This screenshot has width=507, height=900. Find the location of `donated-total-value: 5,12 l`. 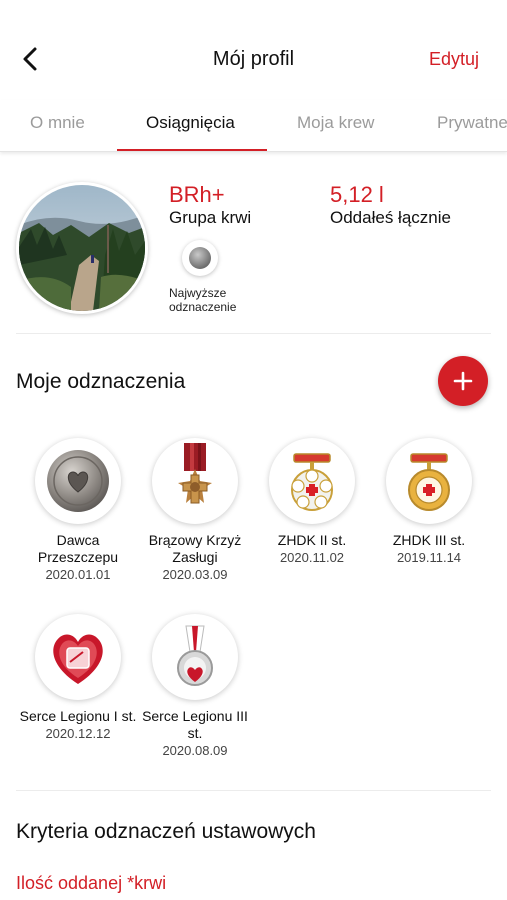

donated-total-value: 5,12 l is located at coordinates (357, 194).